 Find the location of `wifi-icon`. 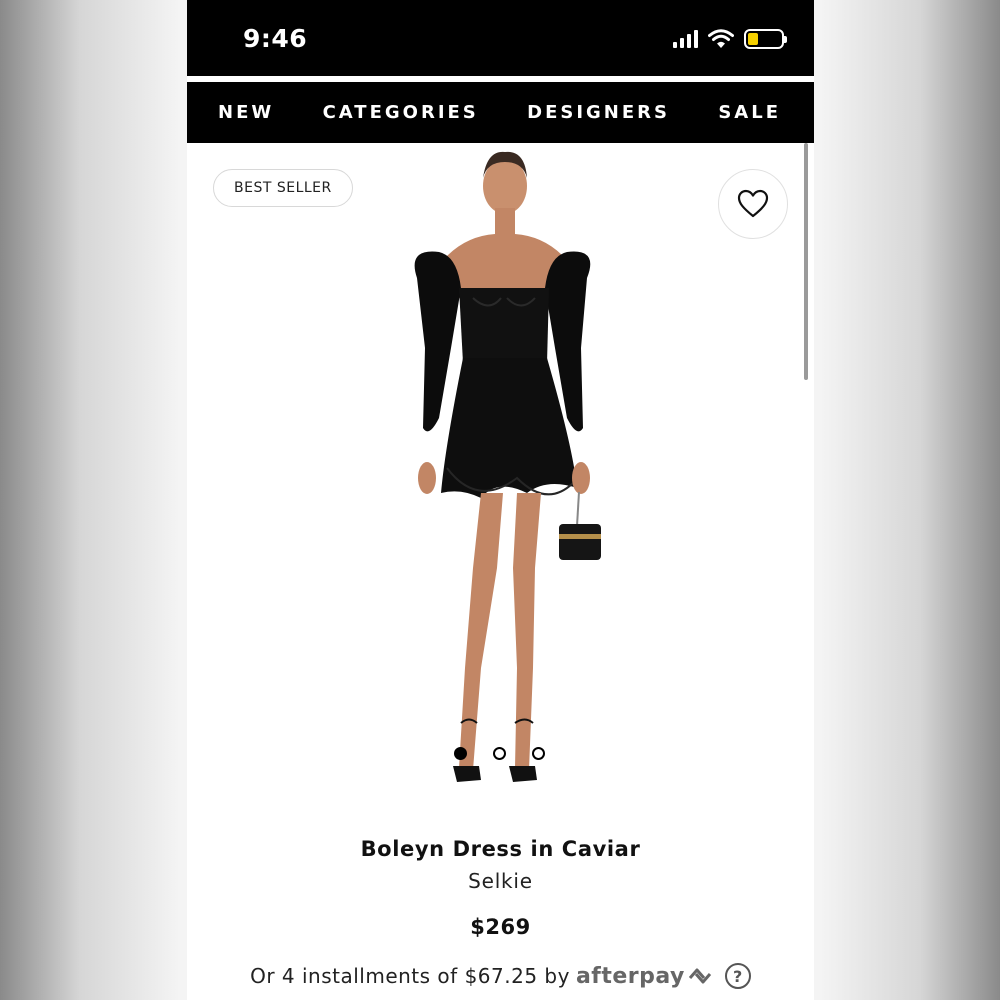

wifi-icon is located at coordinates (721, 38).